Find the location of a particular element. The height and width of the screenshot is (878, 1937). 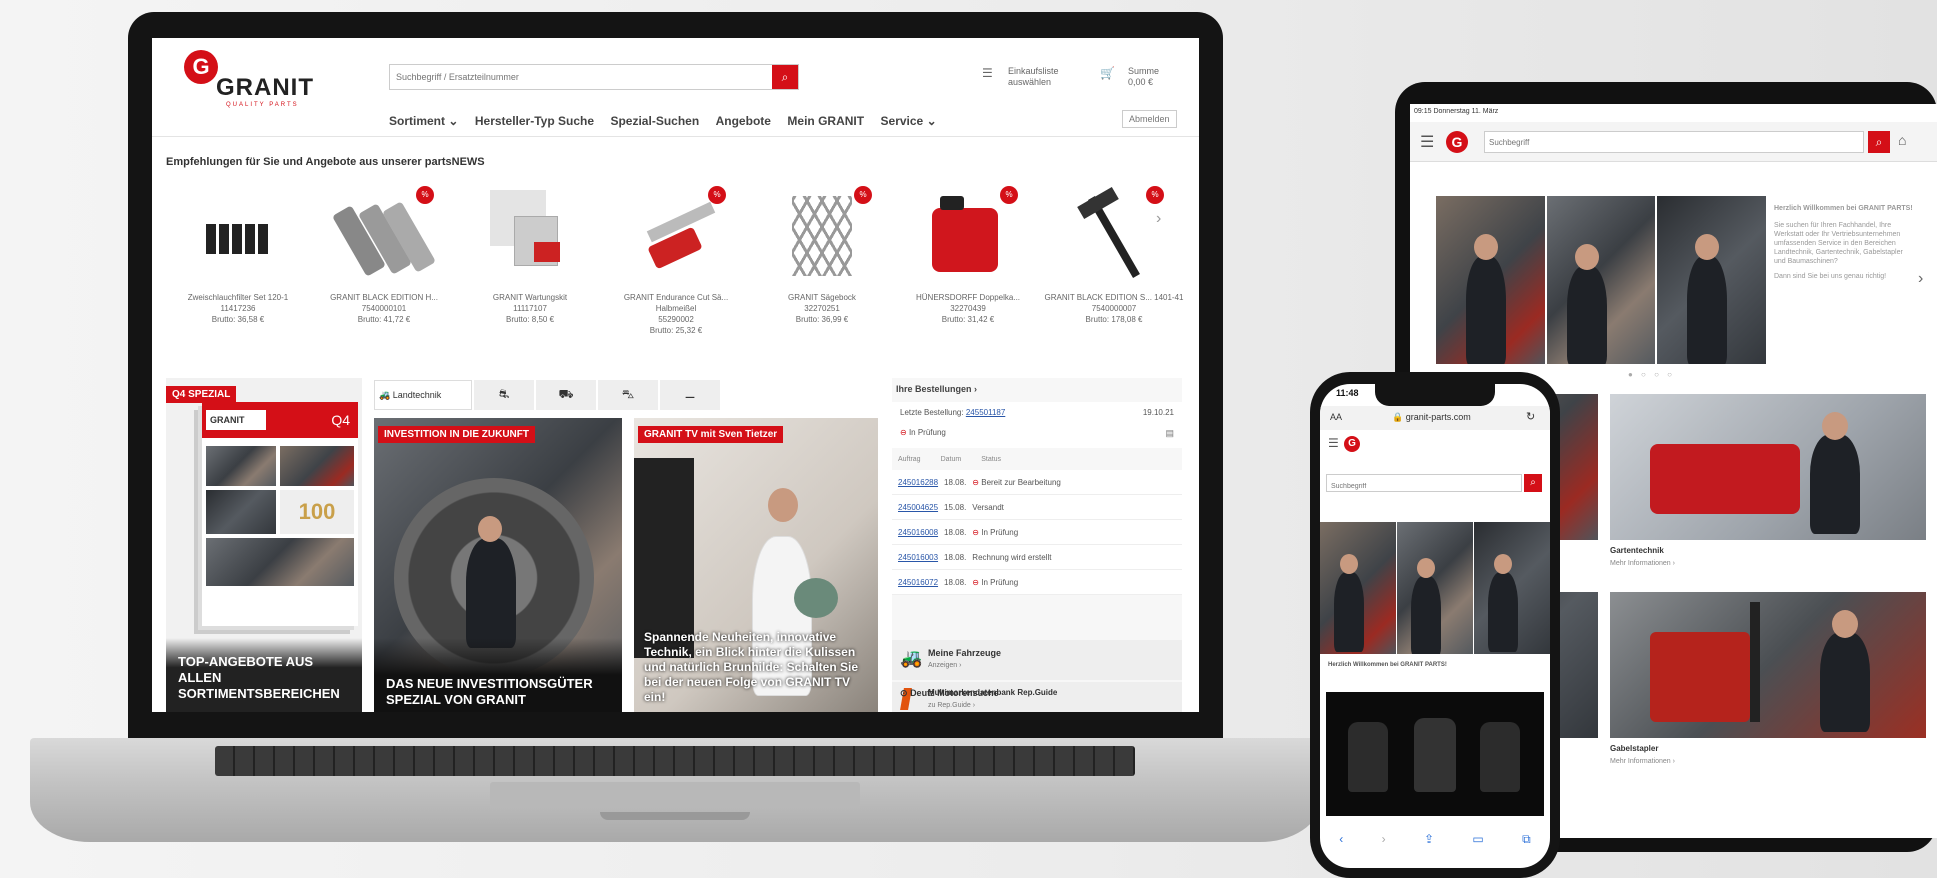

back-icon: ‹ is located at coordinates (1341, 839).